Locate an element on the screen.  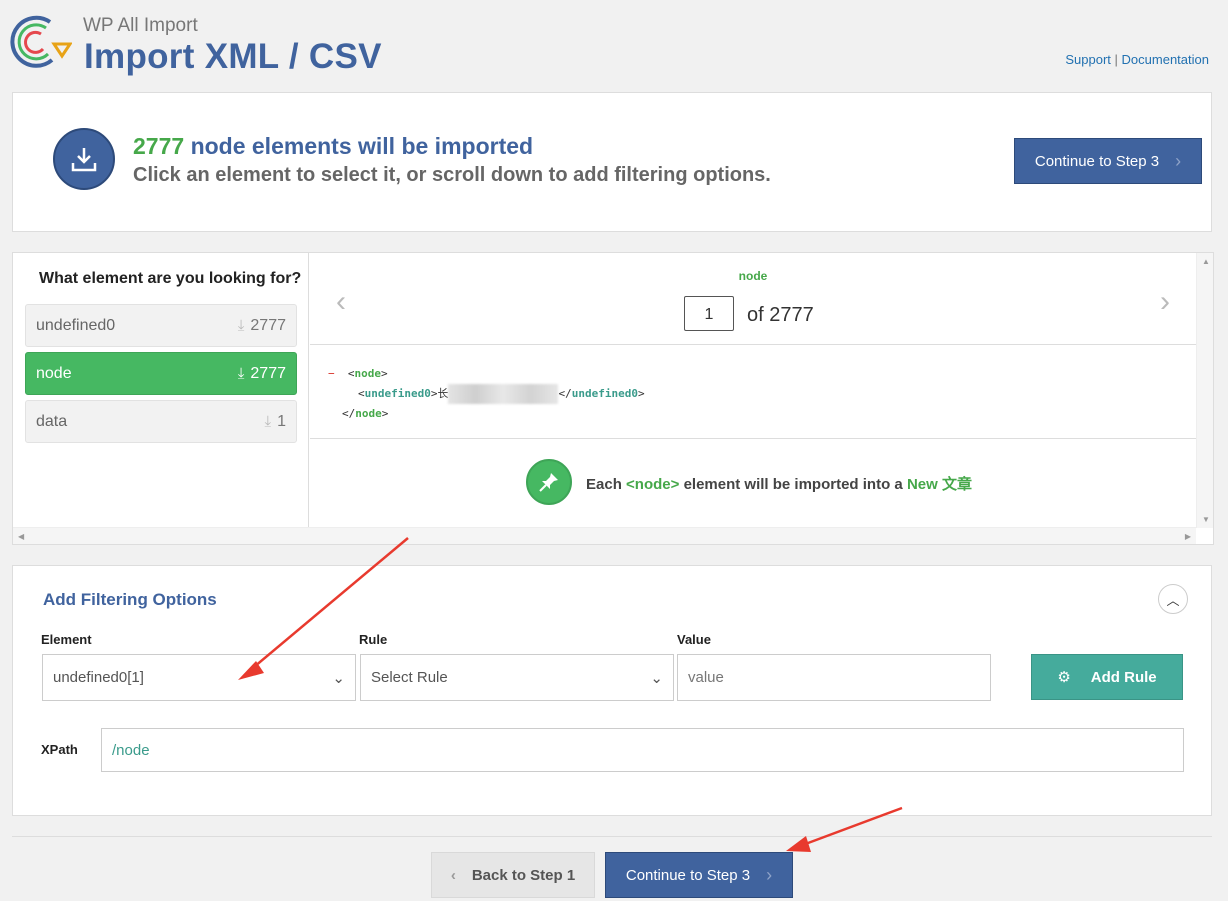
vertical-scrollbar: ▲ ▼ is located at coordinates (1204, 390).